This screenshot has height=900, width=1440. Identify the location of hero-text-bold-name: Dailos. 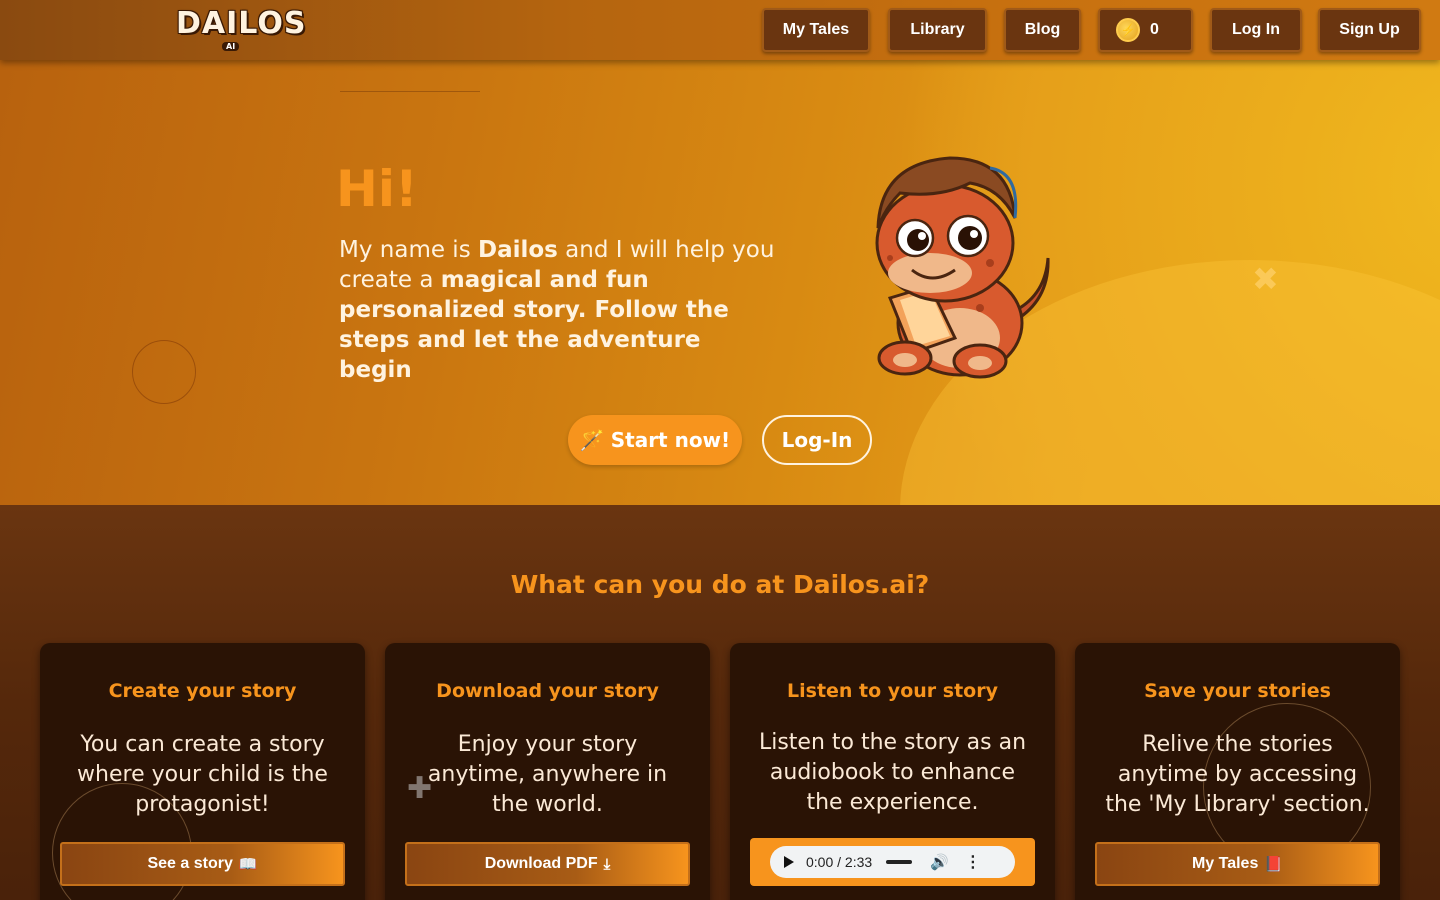
(518, 250).